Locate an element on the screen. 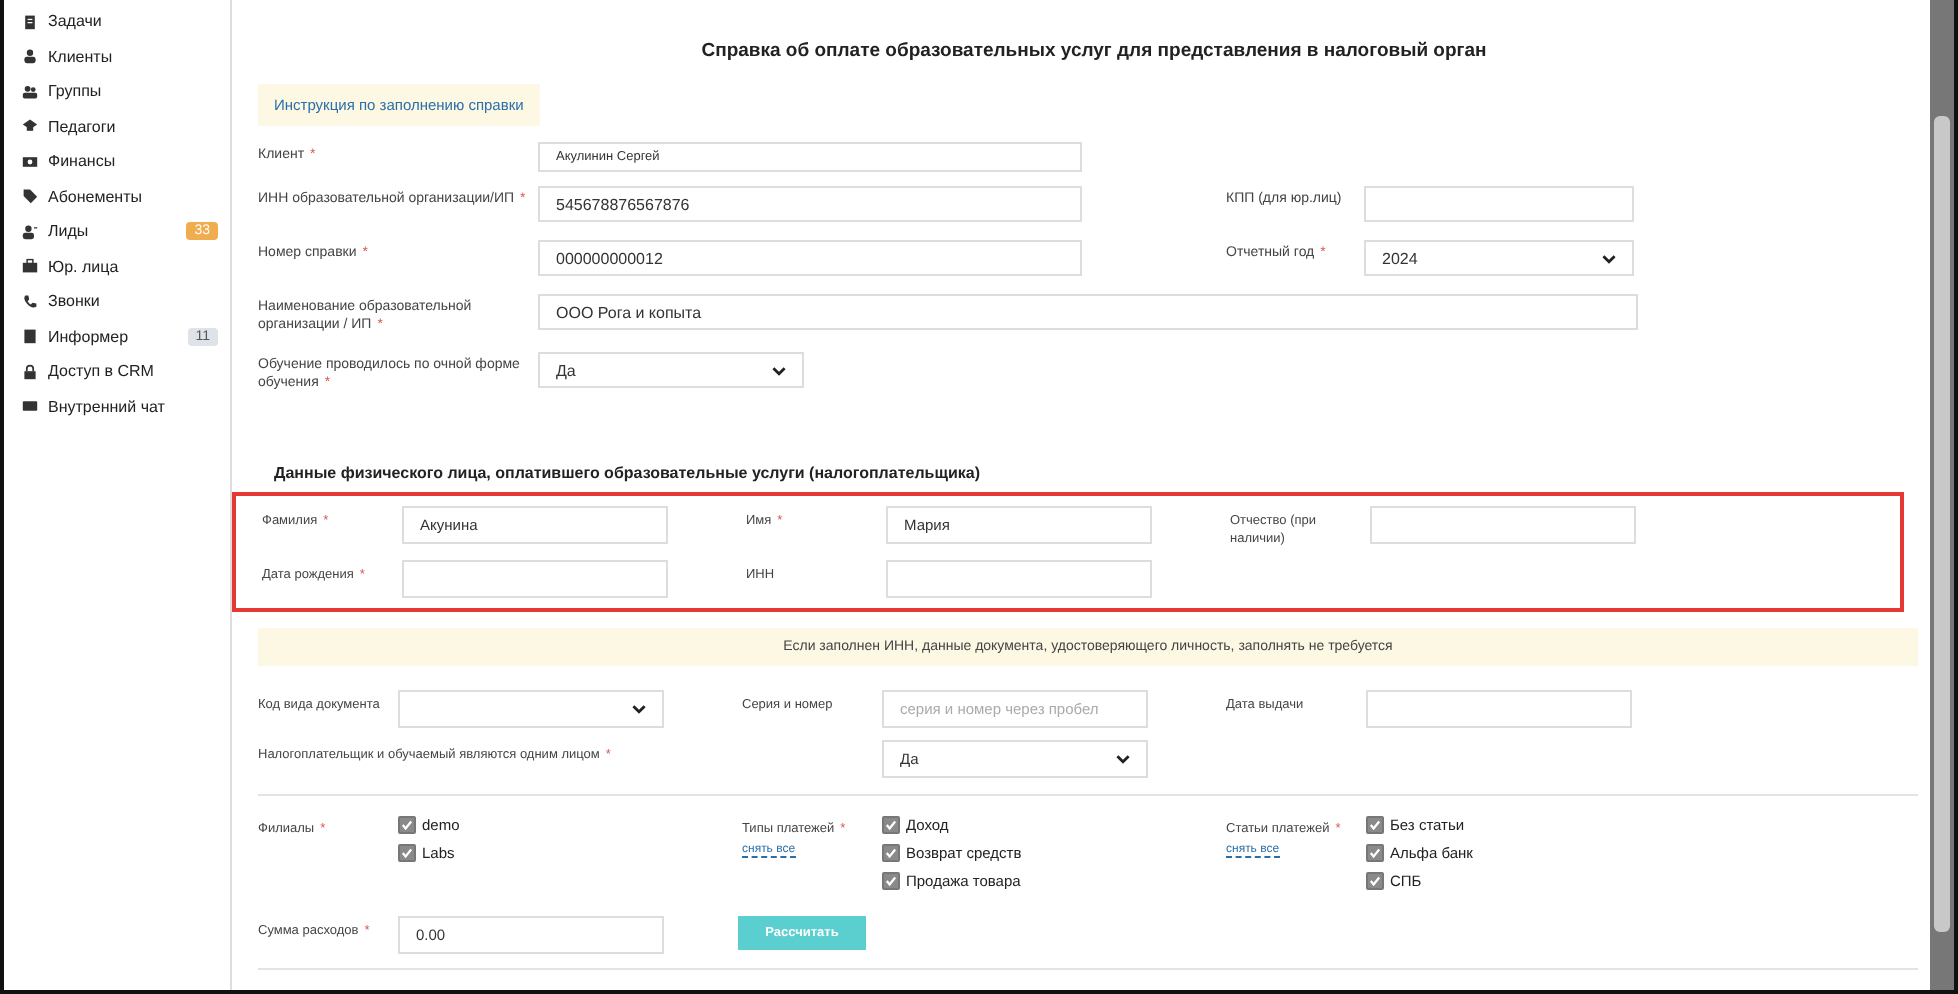  tag-icon is located at coordinates (30, 196).